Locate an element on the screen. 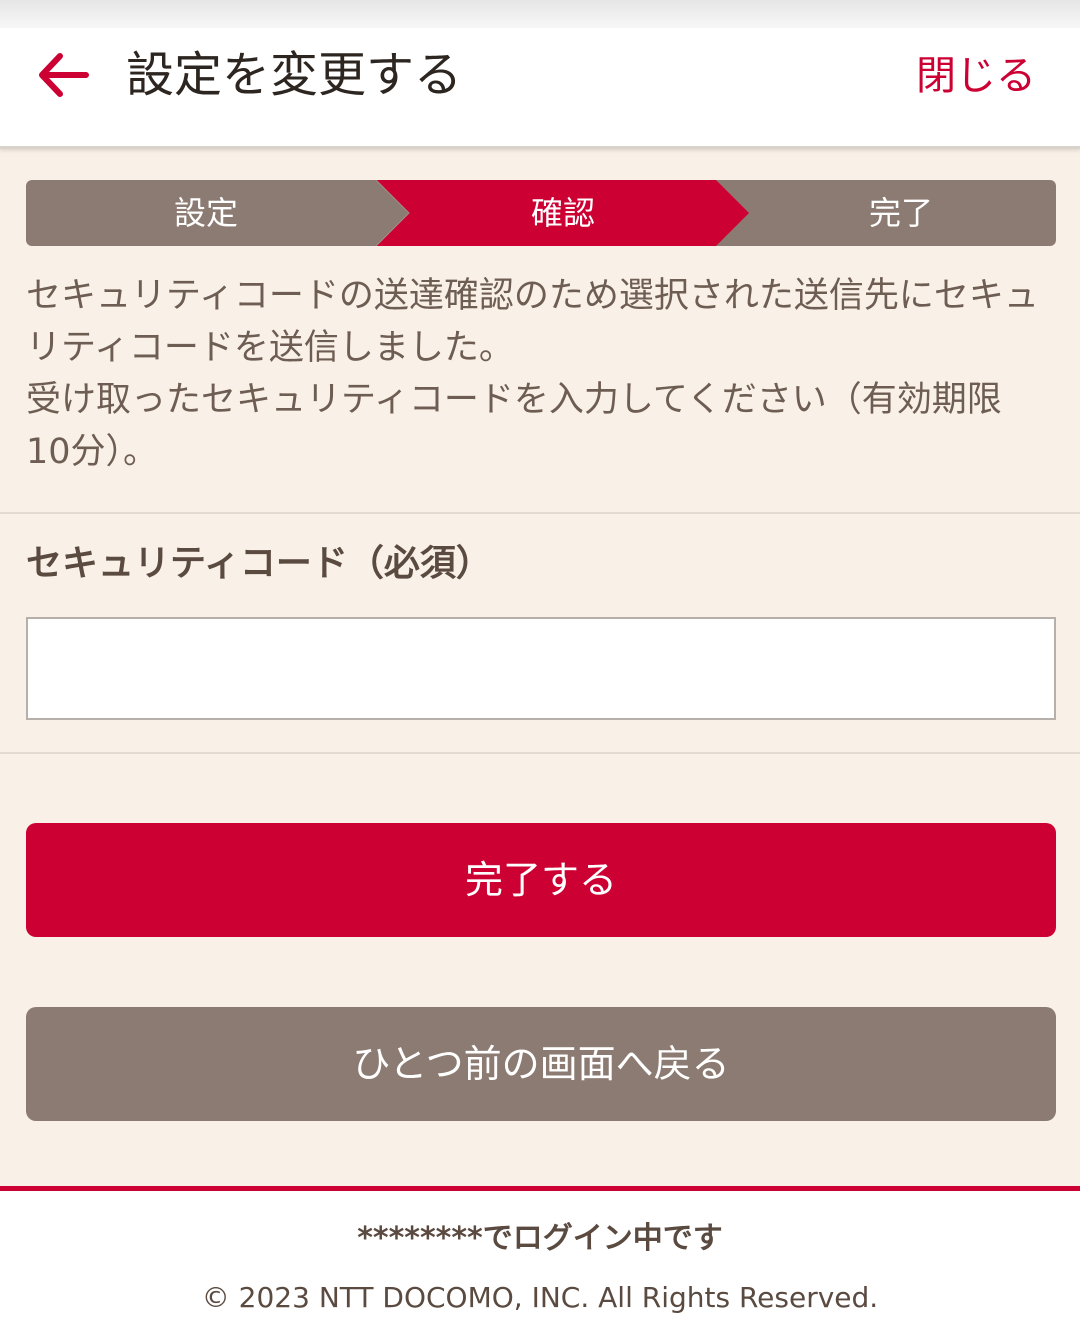  app-header: 設定を変更する 閉じる is located at coordinates (540, 88).